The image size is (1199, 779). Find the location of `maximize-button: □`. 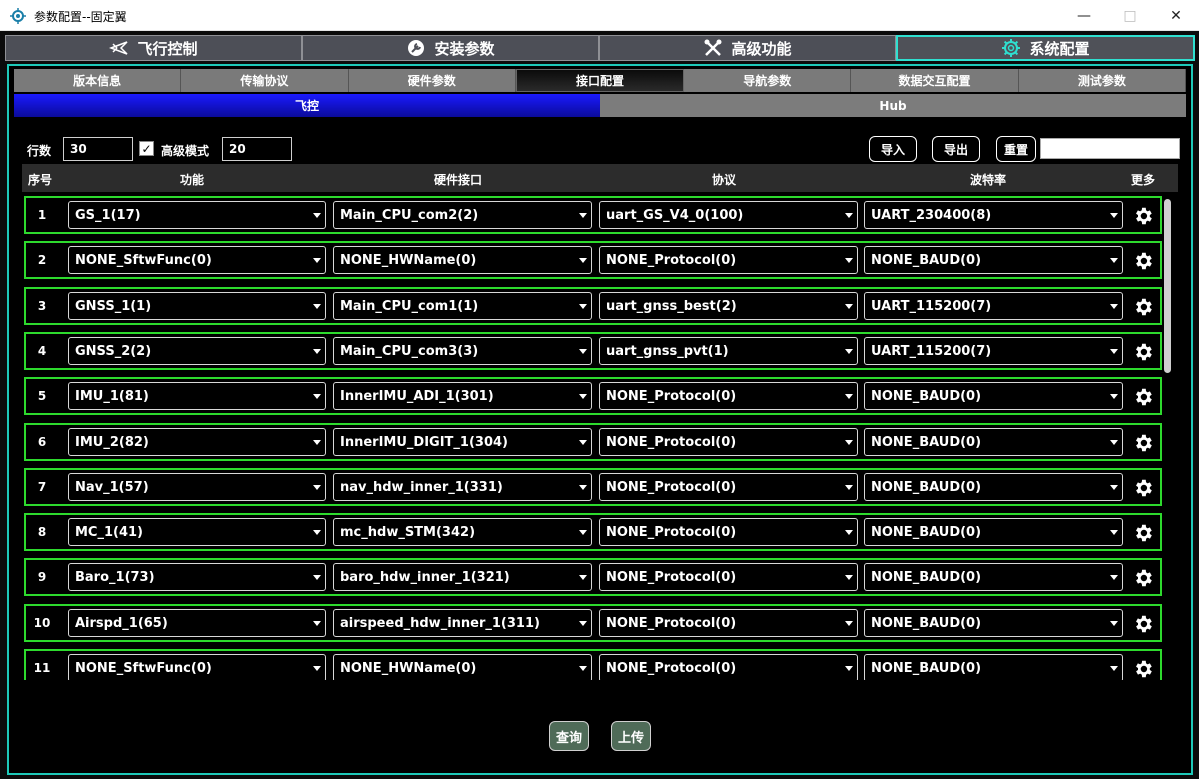

maximize-button: □ is located at coordinates (1130, 15).